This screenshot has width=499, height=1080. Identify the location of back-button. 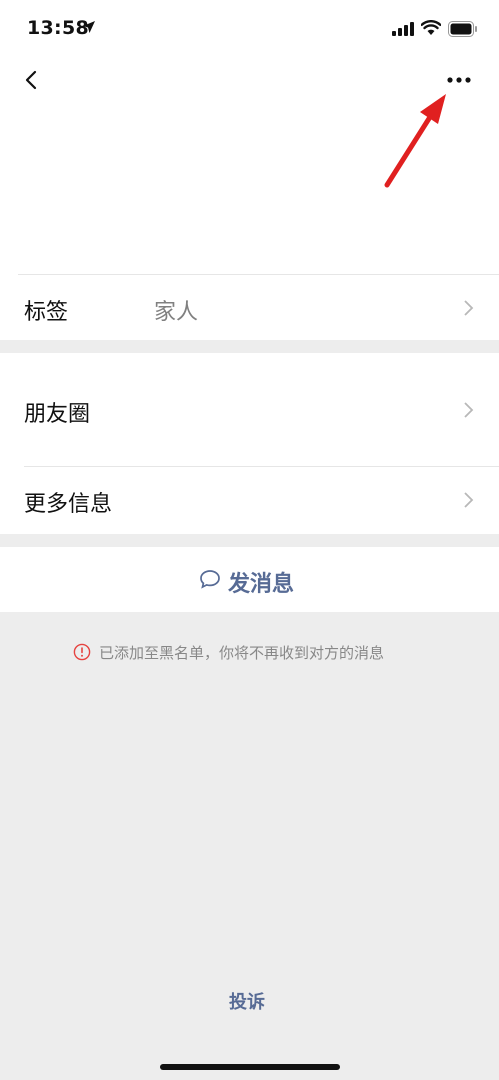
(33, 80).